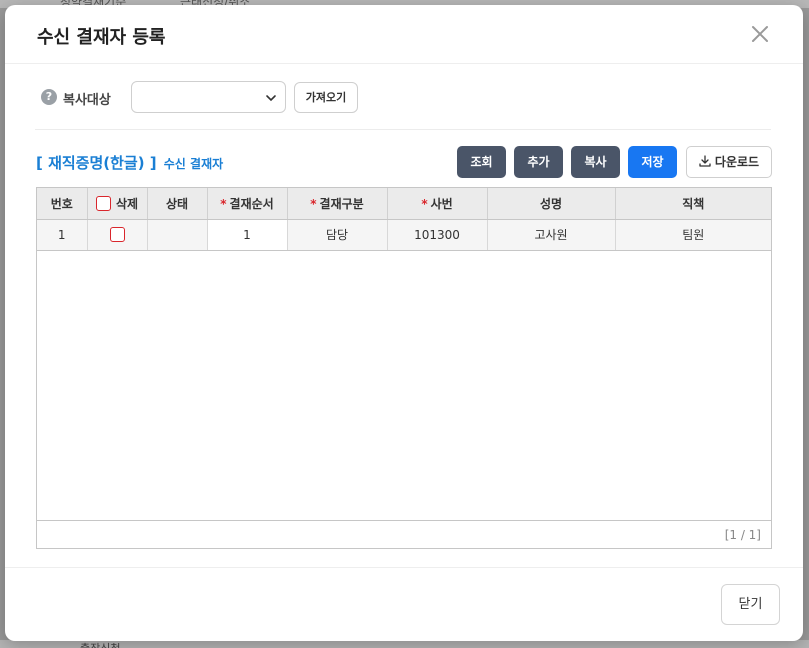 The image size is (809, 648). What do you see at coordinates (62, 235) in the screenshot?
I see `cell-no: 1` at bounding box center [62, 235].